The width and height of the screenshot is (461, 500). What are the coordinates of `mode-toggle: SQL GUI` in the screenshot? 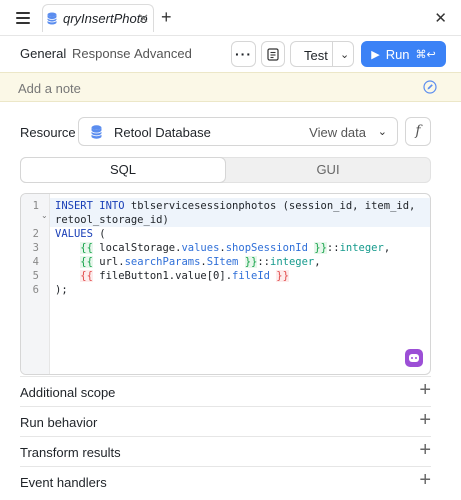 It's located at (225, 170).